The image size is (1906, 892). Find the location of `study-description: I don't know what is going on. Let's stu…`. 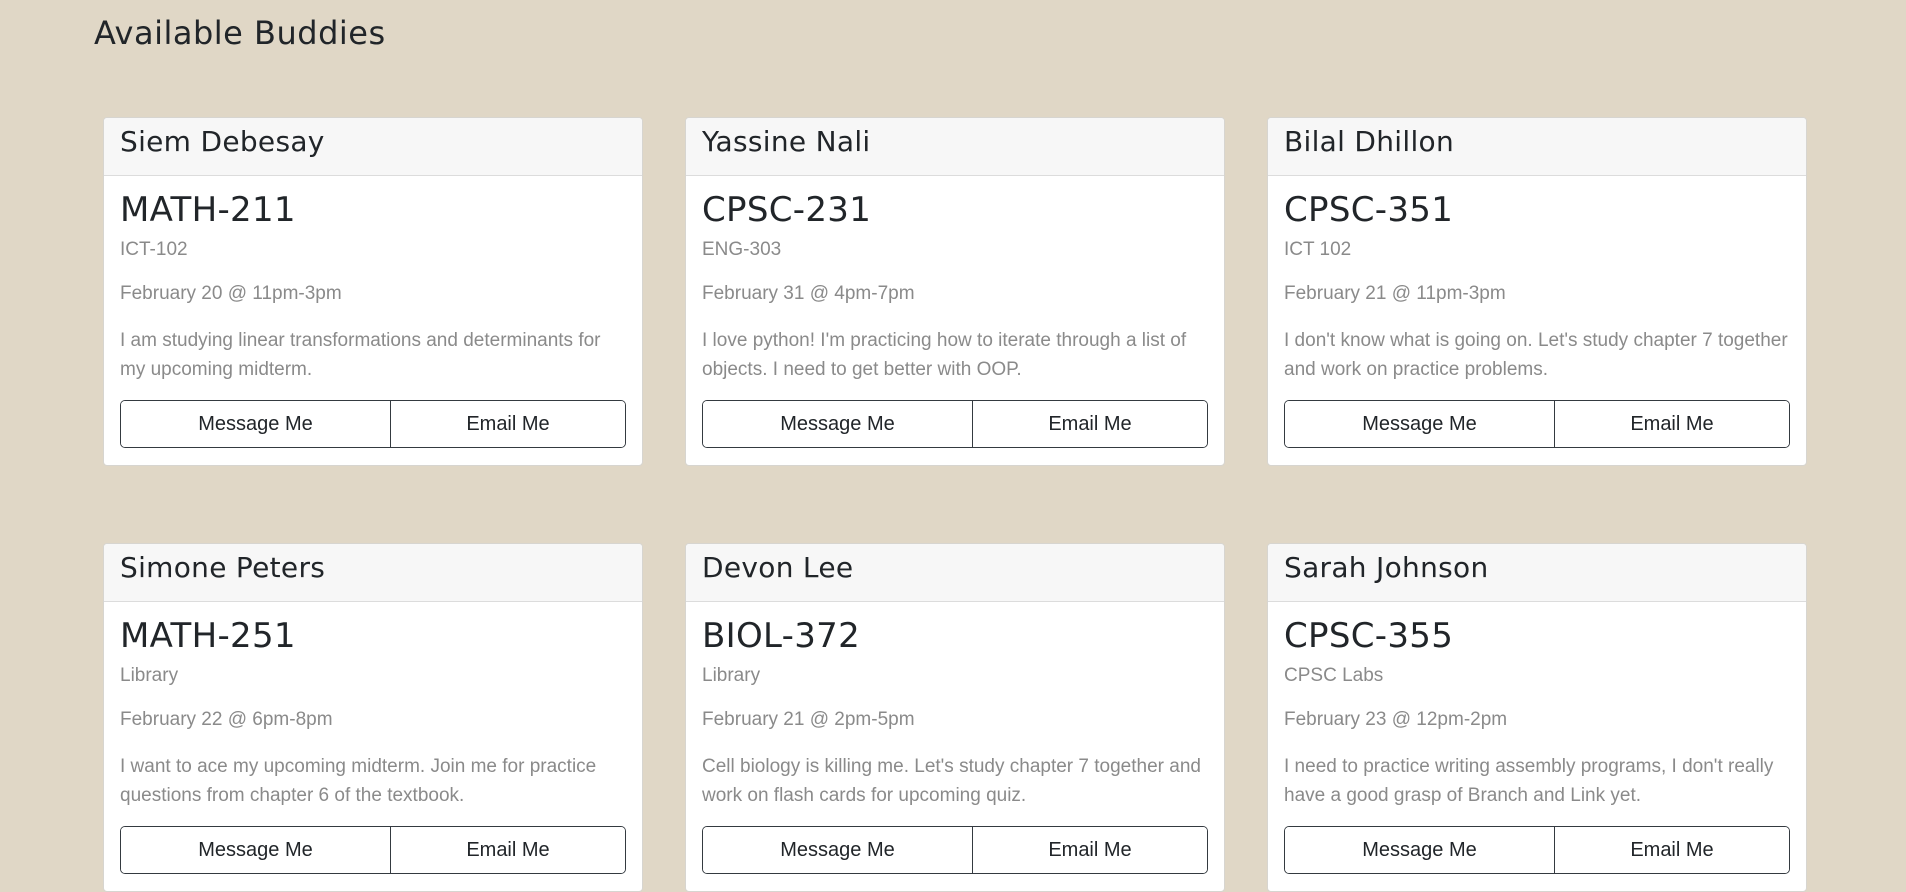

study-description: I don't know what is going on. Let's stu… is located at coordinates (1536, 355).